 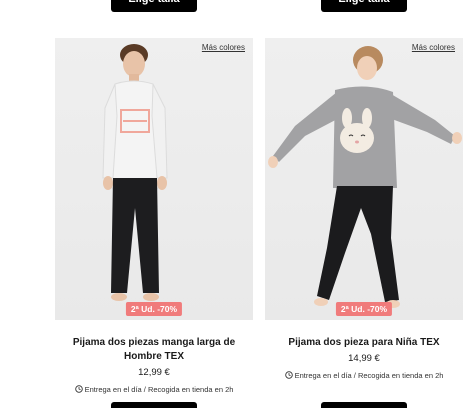 What do you see at coordinates (154, 372) in the screenshot?
I see `product-price: 12,99 €` at bounding box center [154, 372].